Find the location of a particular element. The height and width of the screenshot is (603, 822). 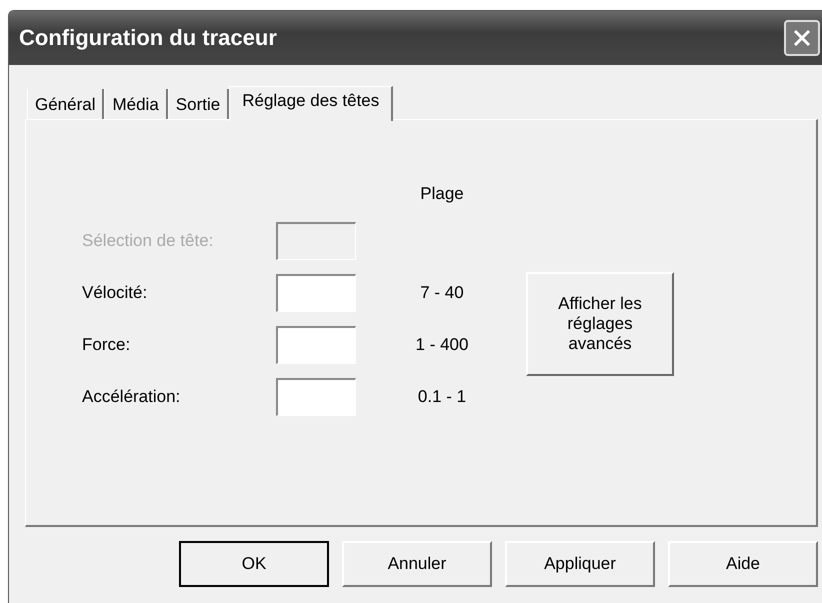

column-header: Plage is located at coordinates (442, 194).